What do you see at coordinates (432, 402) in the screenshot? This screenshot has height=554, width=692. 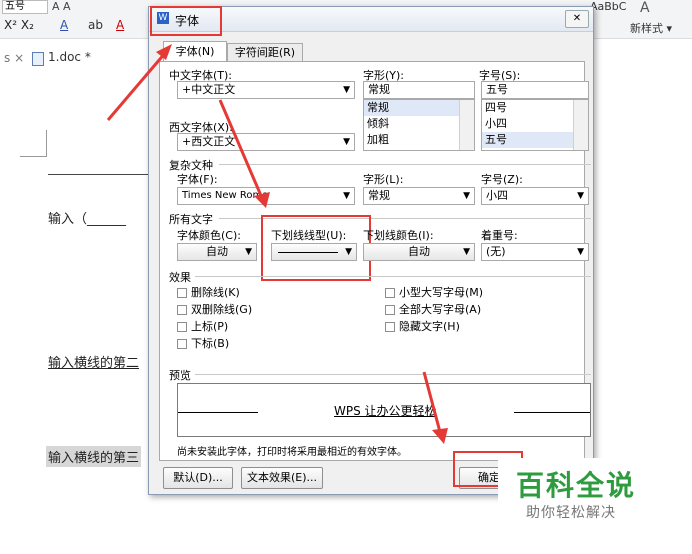 I see `arrow-to-ok` at bounding box center [432, 402].